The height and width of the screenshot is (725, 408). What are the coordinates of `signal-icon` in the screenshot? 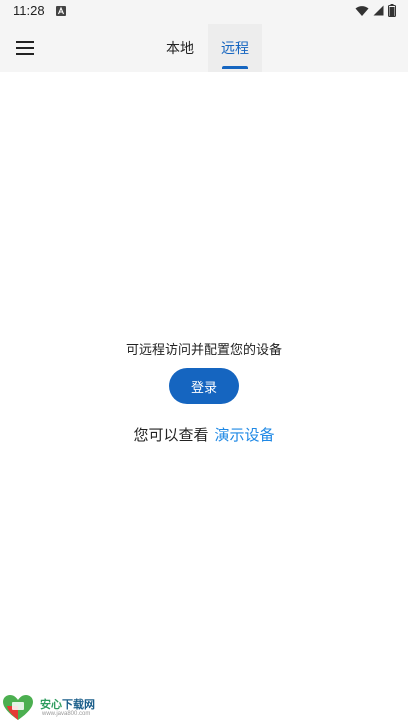 It's located at (378, 10).